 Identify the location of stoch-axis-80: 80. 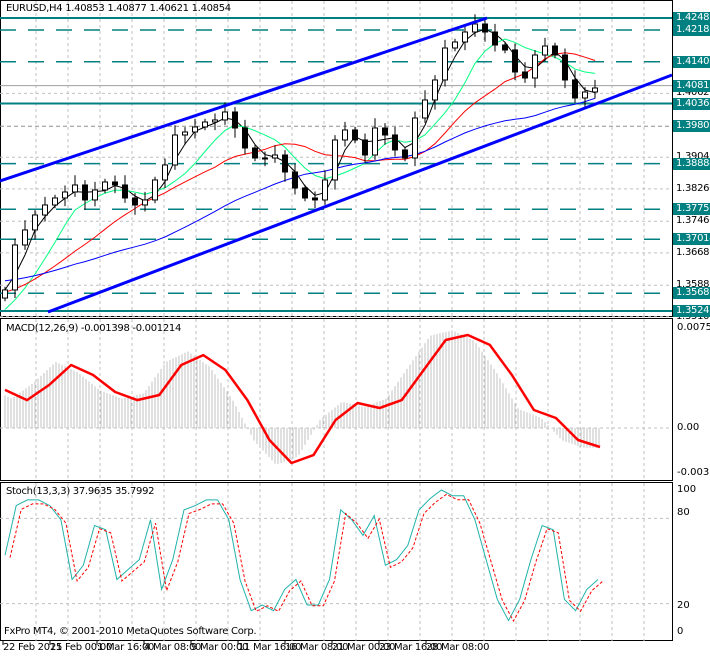
(683, 512).